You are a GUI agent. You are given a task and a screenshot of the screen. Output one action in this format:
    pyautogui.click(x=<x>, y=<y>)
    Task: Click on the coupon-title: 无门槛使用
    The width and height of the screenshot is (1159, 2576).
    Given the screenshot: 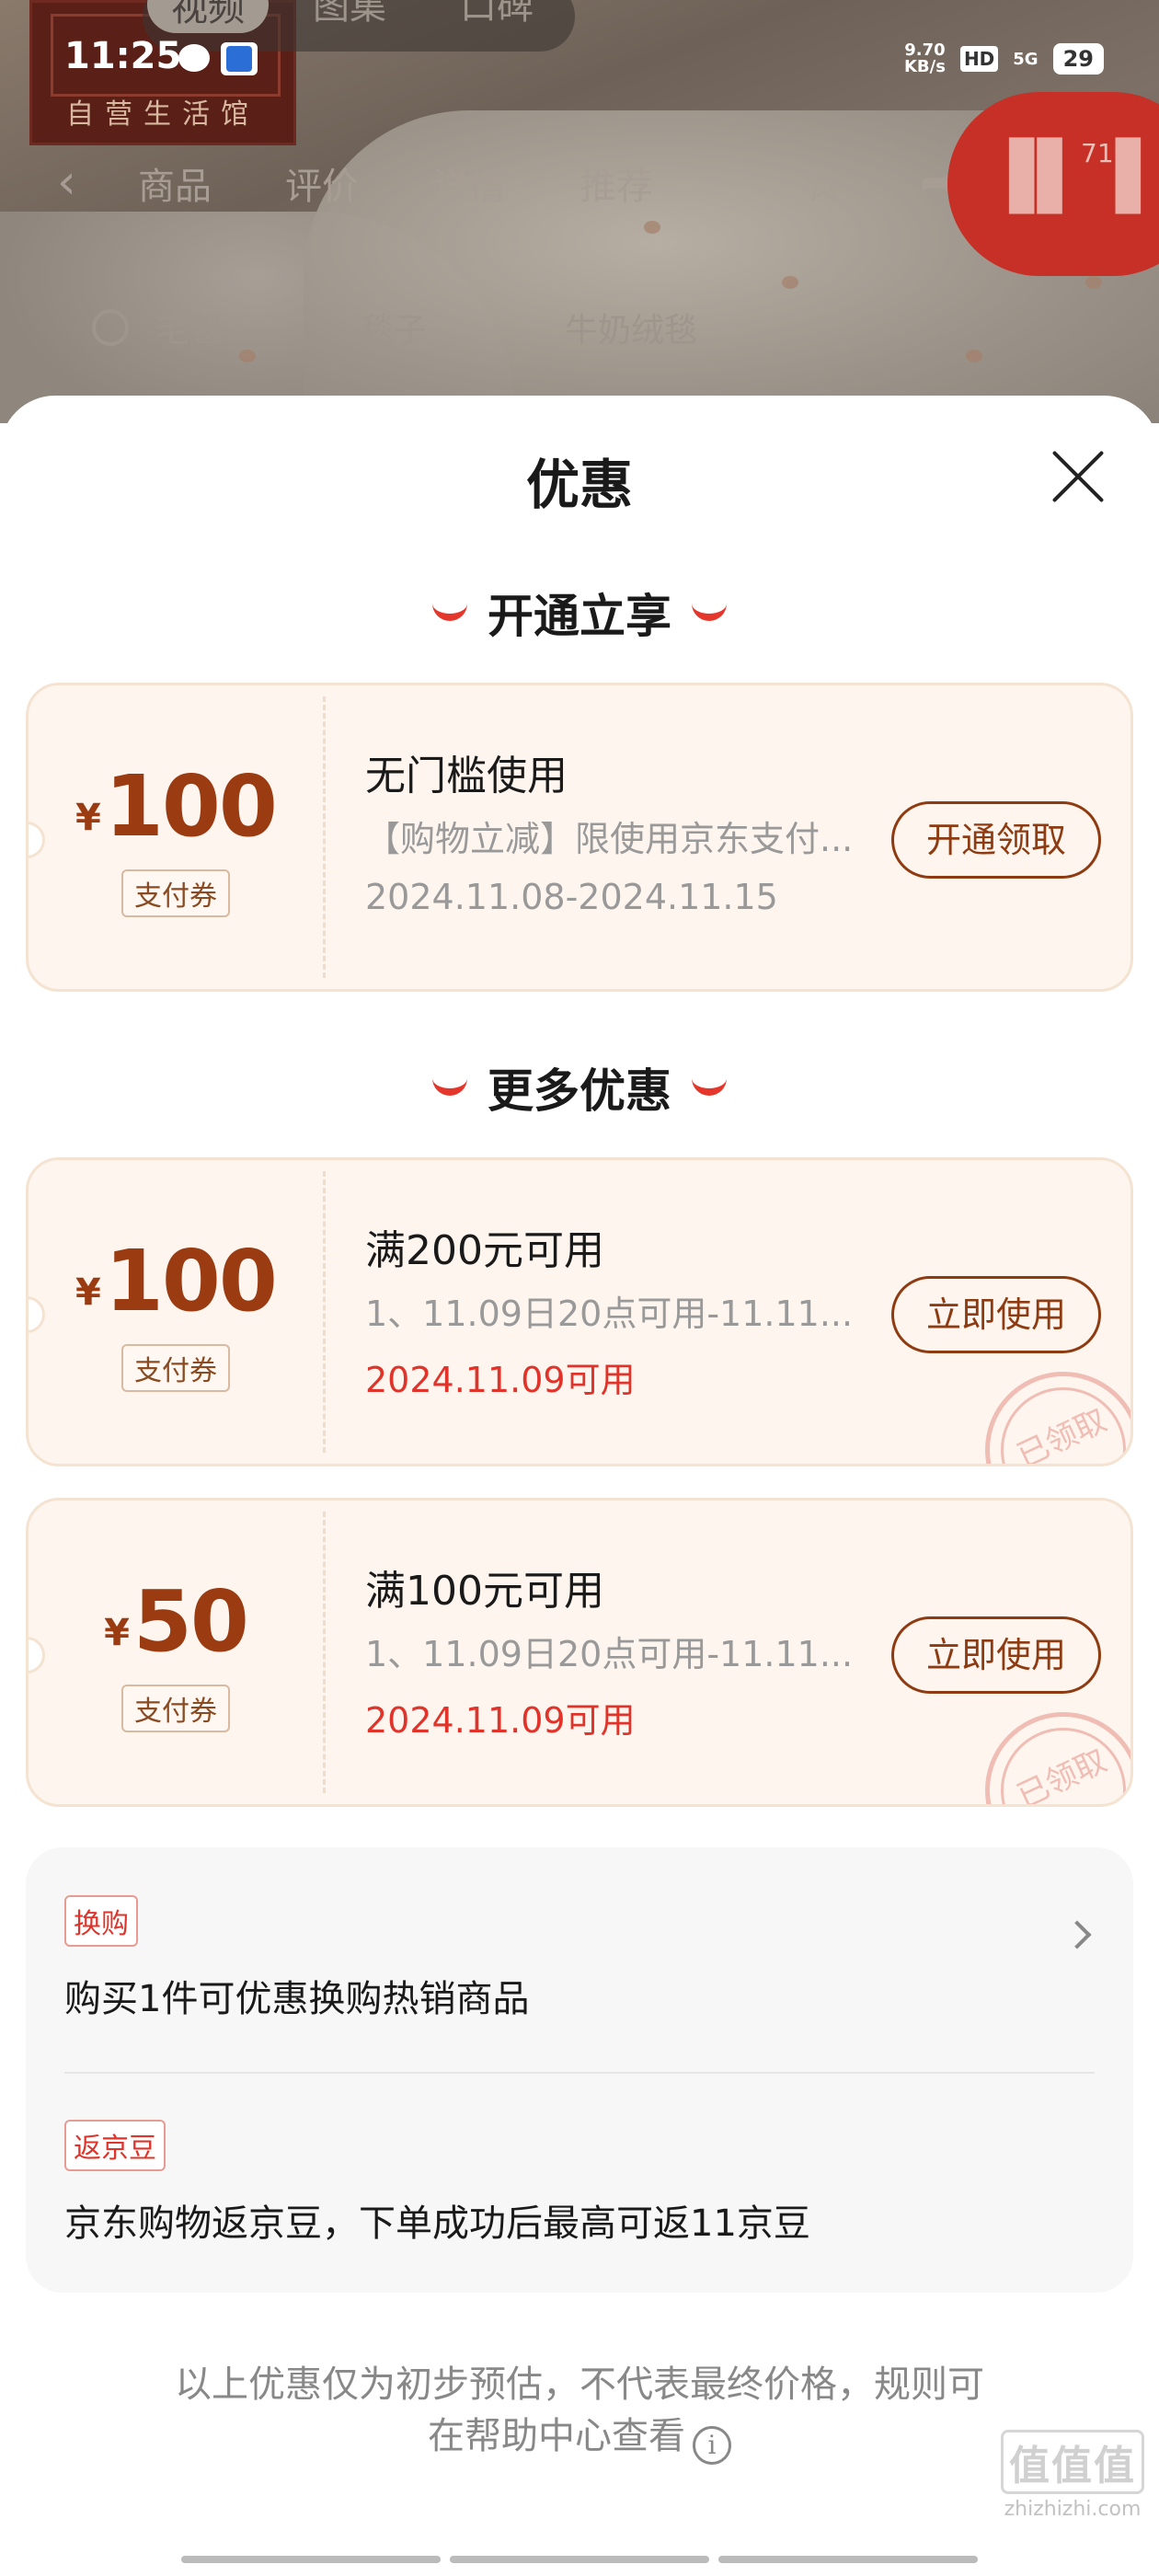 What is the action you would take?
    pyautogui.click(x=466, y=776)
    